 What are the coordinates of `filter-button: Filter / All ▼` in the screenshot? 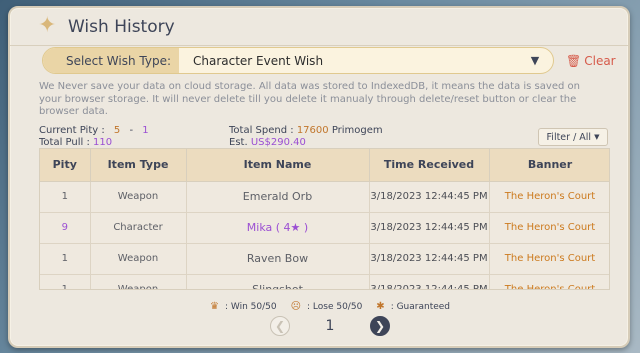 It's located at (573, 137).